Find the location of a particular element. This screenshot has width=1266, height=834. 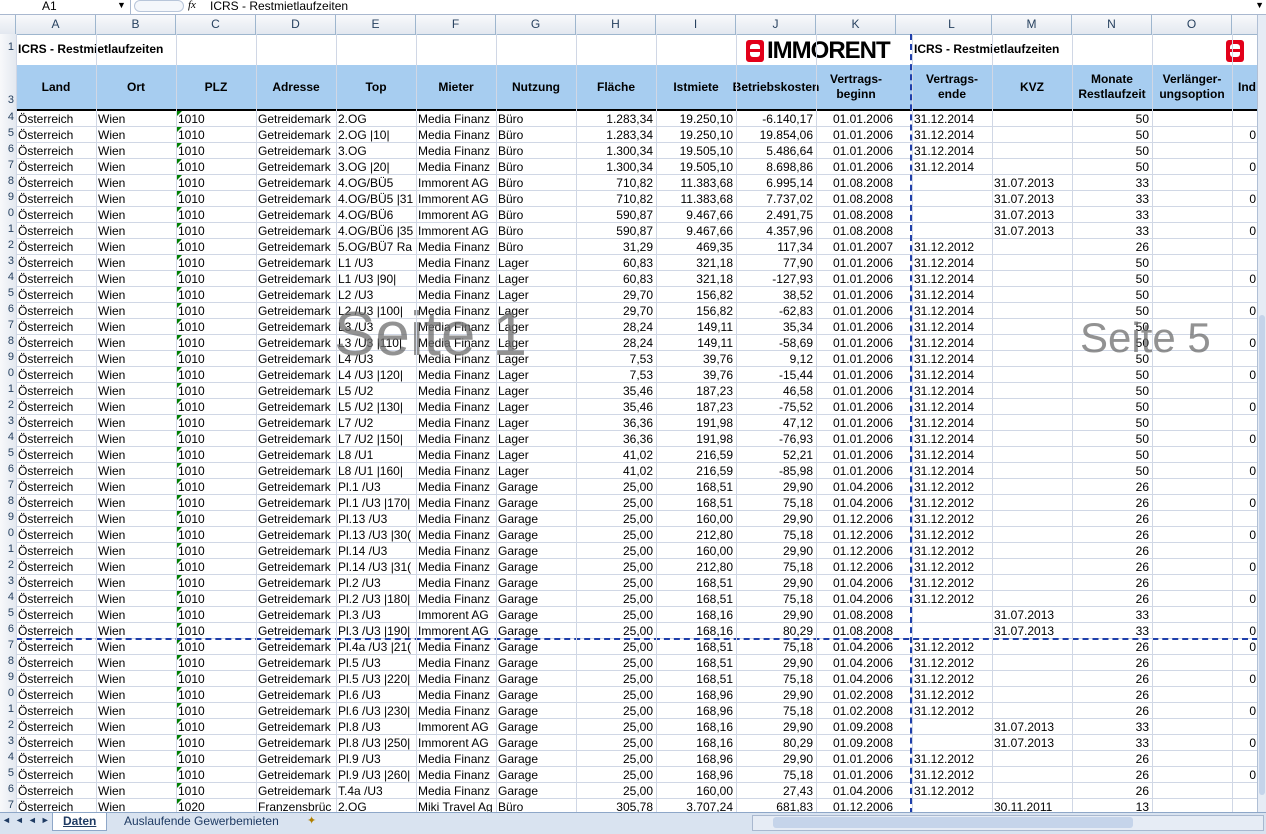

cell-e: Pl.4a /U3 |21( is located at coordinates (376, 647).